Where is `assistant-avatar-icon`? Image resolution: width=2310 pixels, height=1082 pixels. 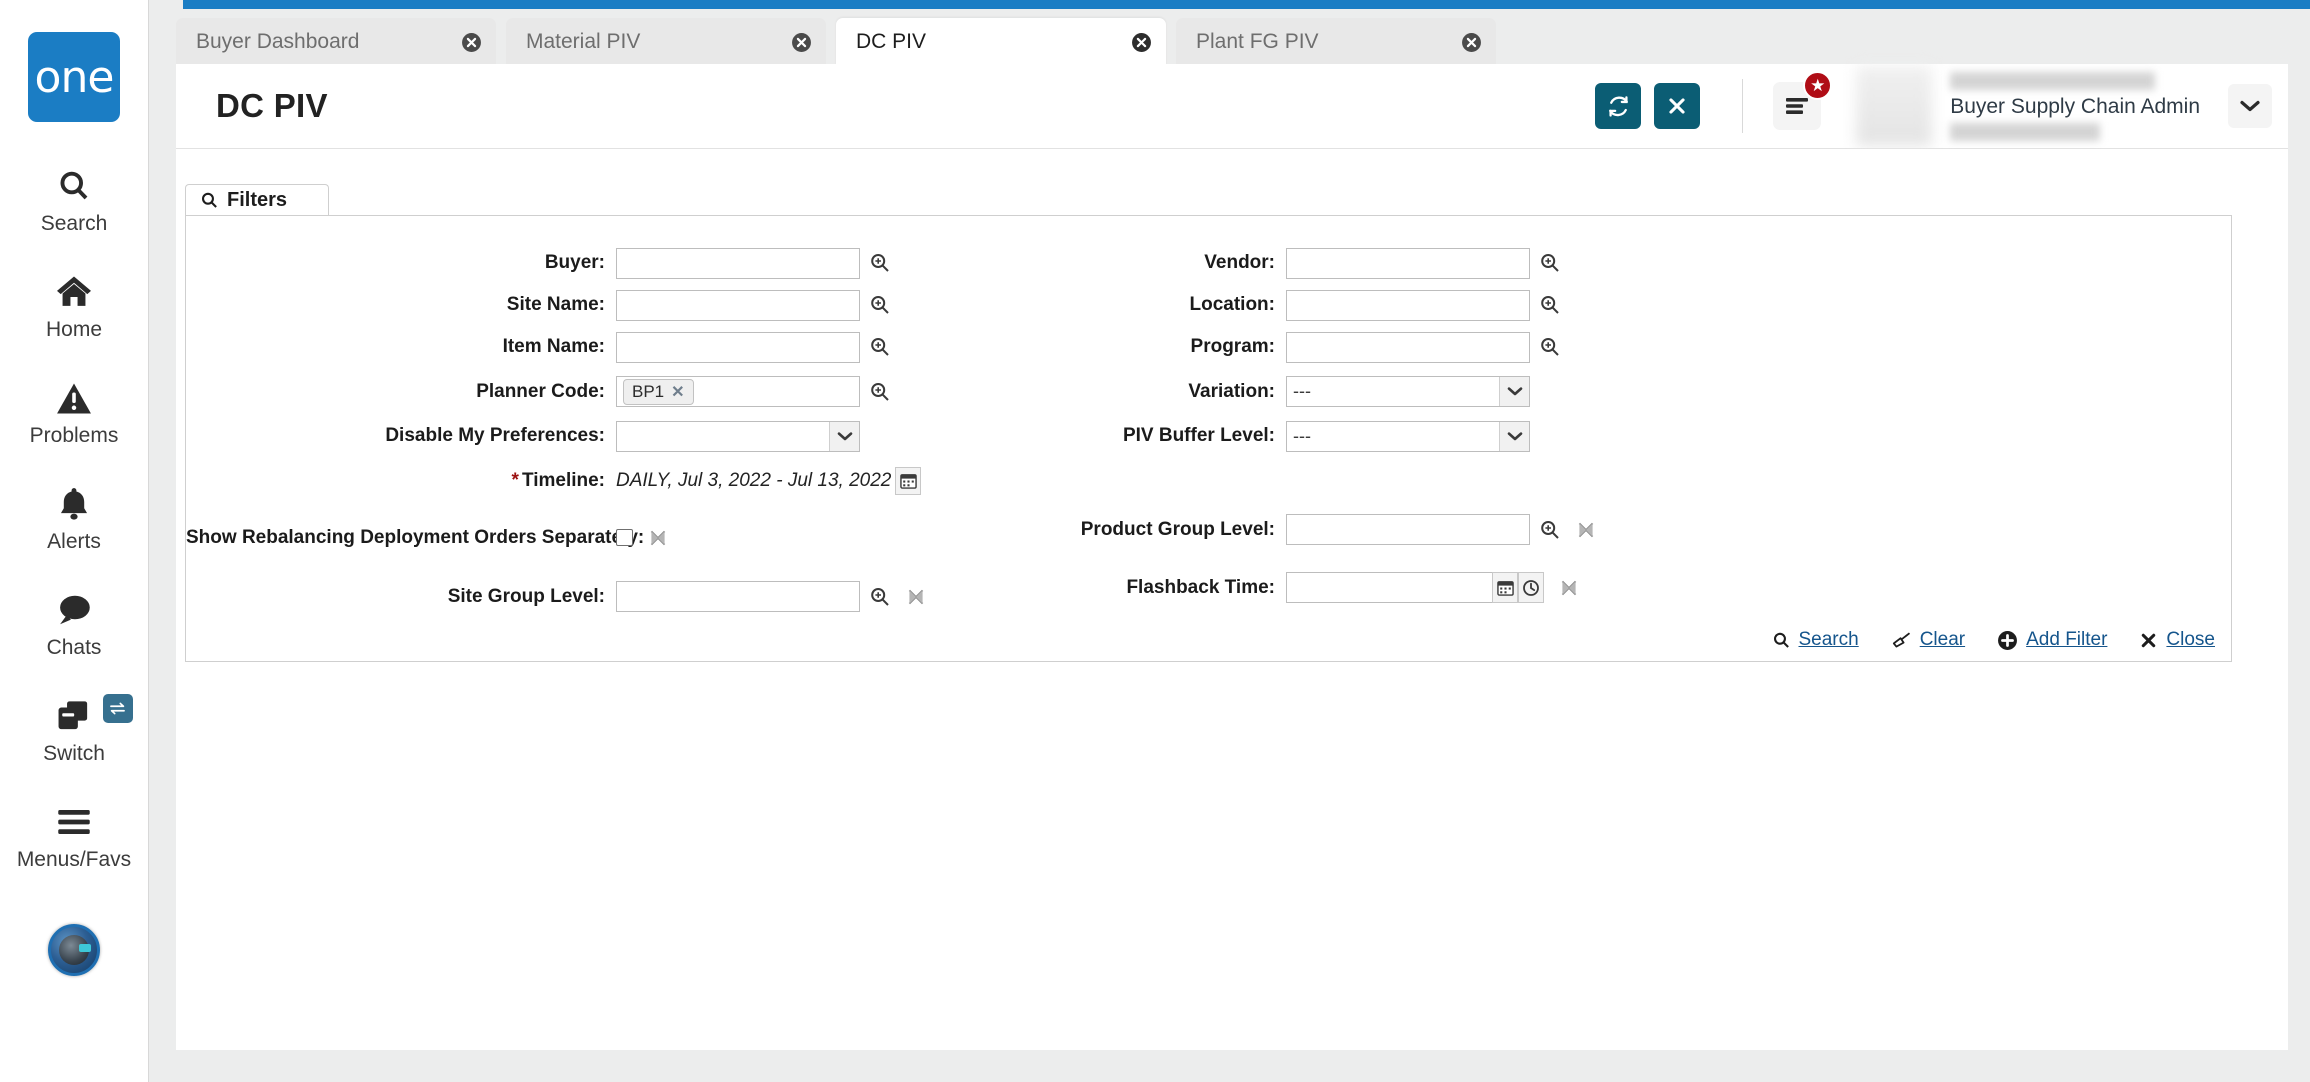
assistant-avatar-icon is located at coordinates (74, 950).